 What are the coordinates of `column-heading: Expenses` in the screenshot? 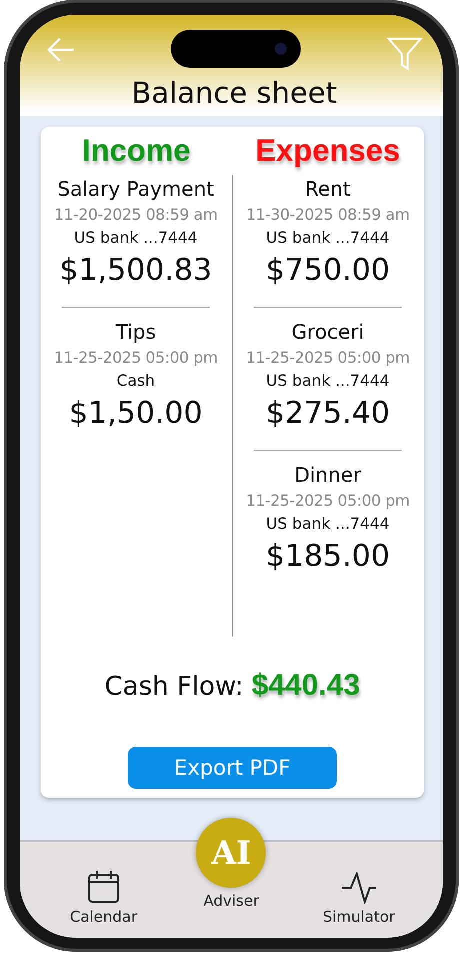 It's located at (328, 151).